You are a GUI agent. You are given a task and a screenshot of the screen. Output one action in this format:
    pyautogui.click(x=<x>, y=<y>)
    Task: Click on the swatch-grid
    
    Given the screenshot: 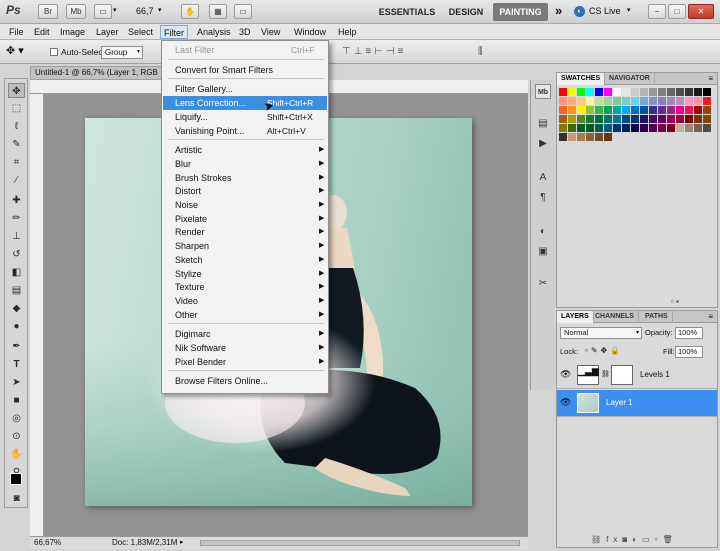 What is the action you would take?
    pyautogui.click(x=637, y=128)
    